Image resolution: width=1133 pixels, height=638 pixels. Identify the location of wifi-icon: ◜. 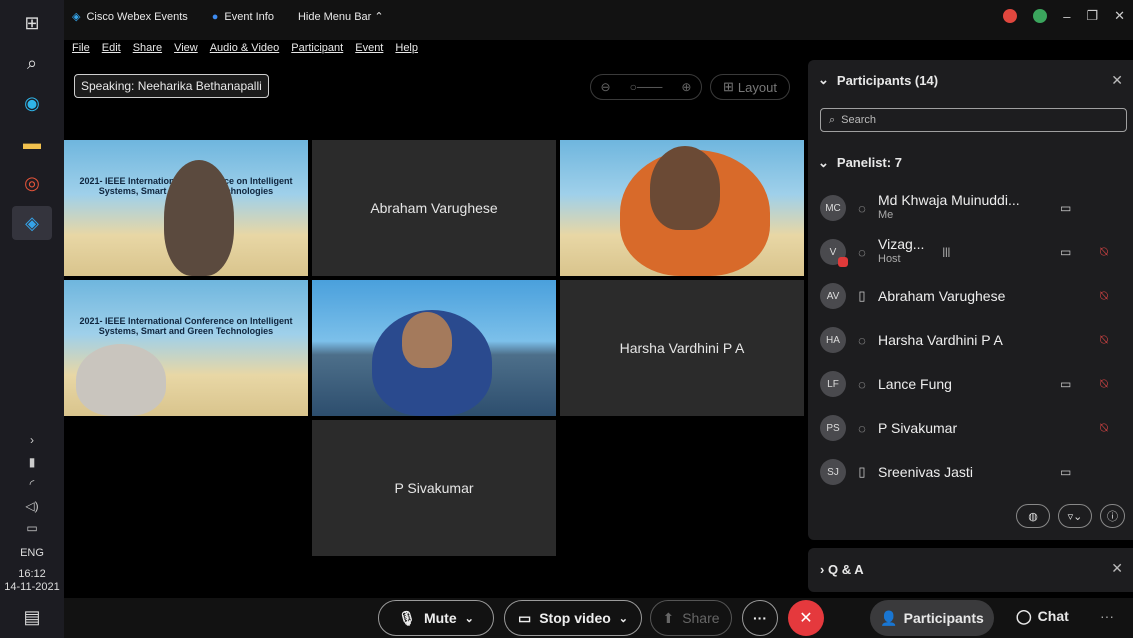
(32, 484).